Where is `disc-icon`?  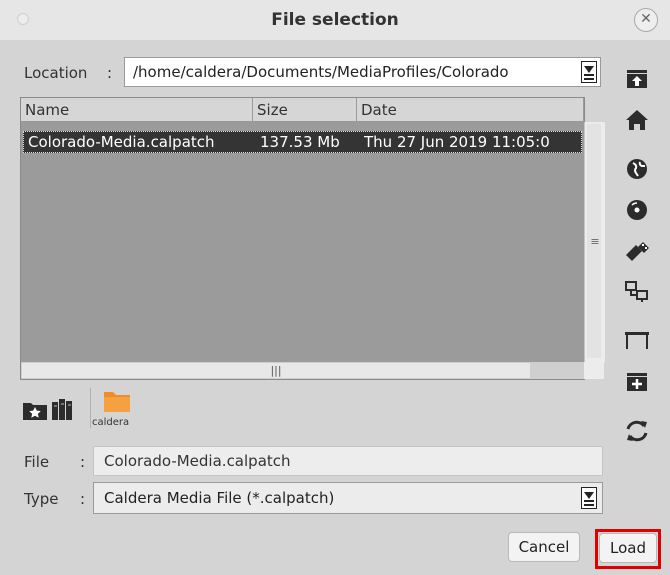
disc-icon is located at coordinates (637, 210).